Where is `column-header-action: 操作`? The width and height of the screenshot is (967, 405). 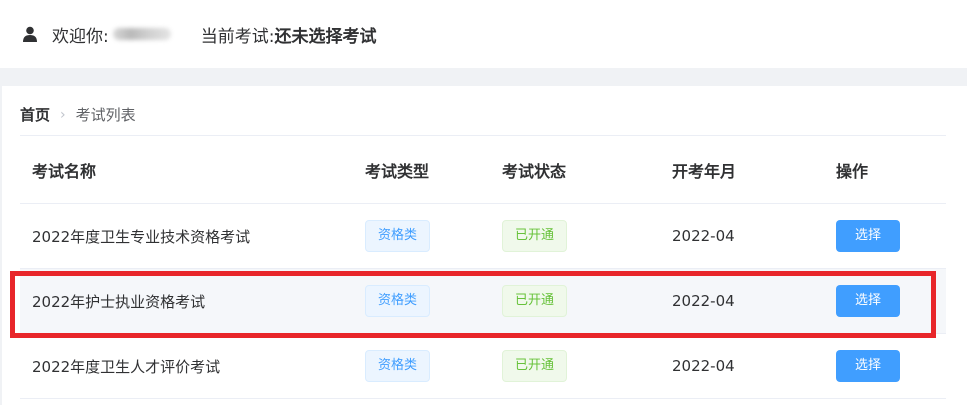
column-header-action: 操作 is located at coordinates (852, 171).